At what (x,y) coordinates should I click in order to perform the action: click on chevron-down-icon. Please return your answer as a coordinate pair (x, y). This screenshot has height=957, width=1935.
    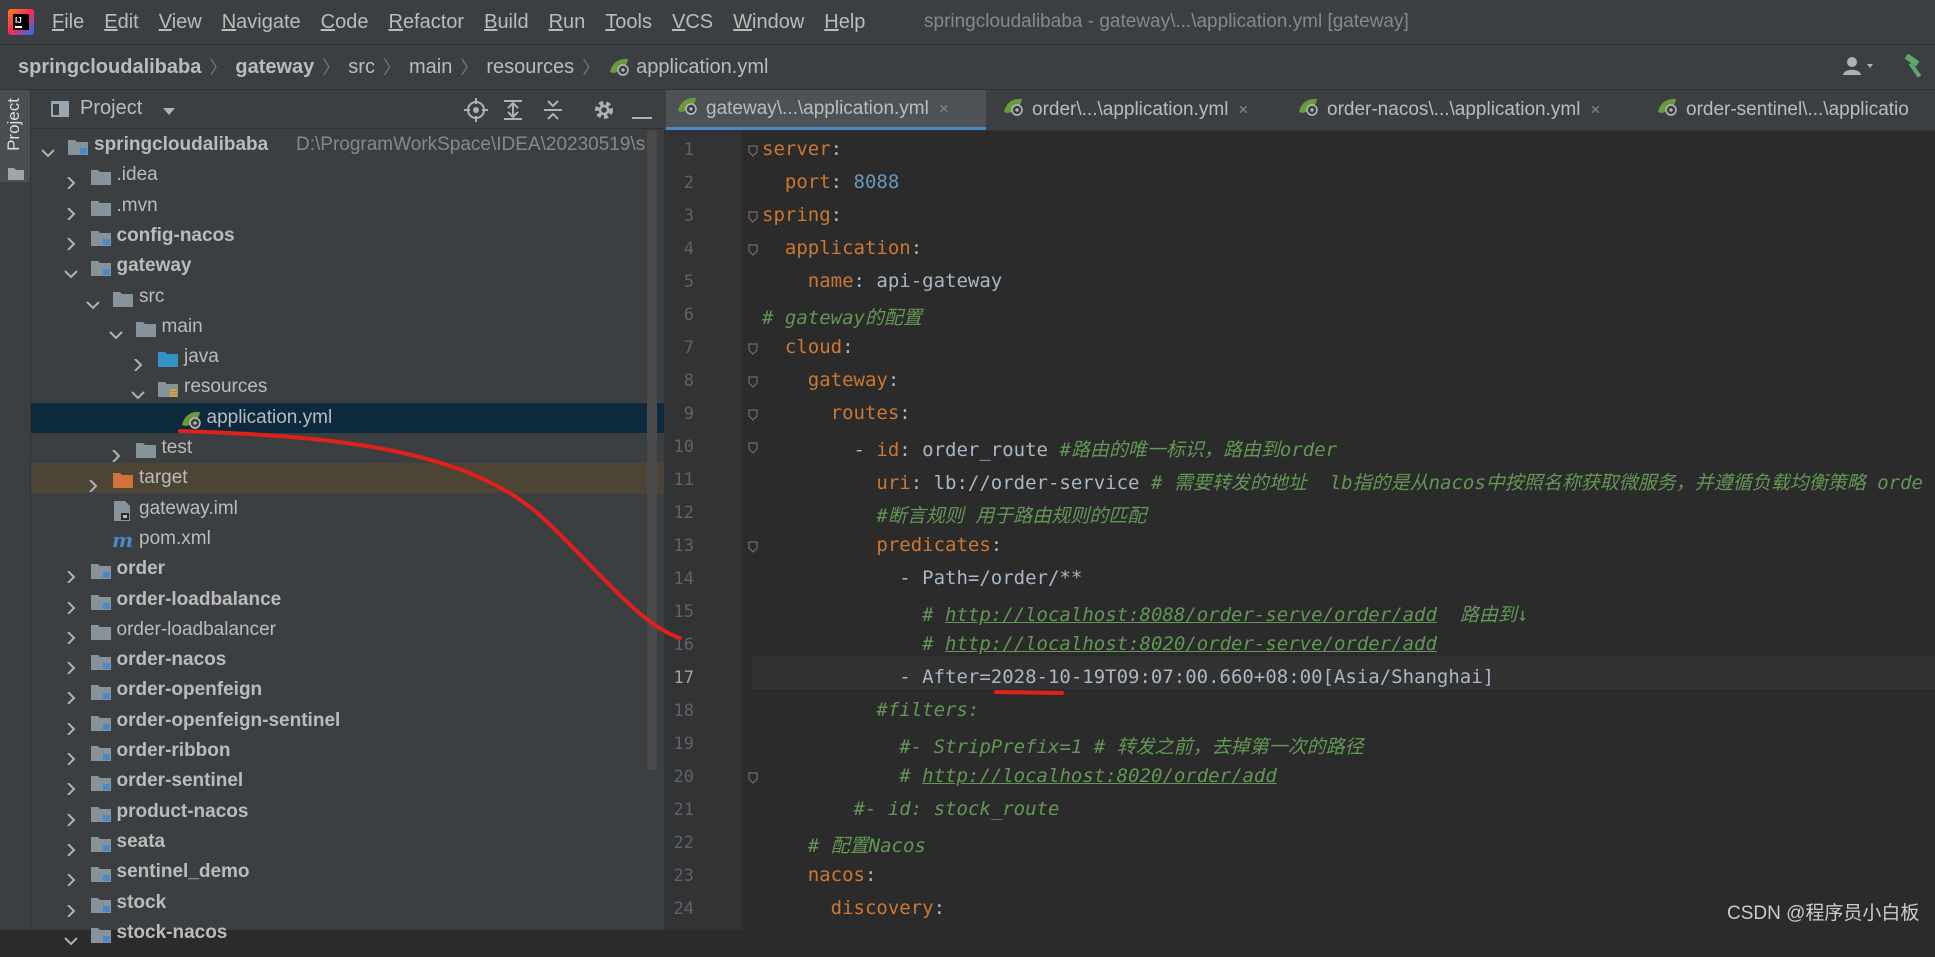
    Looking at the image, I should click on (70, 942).